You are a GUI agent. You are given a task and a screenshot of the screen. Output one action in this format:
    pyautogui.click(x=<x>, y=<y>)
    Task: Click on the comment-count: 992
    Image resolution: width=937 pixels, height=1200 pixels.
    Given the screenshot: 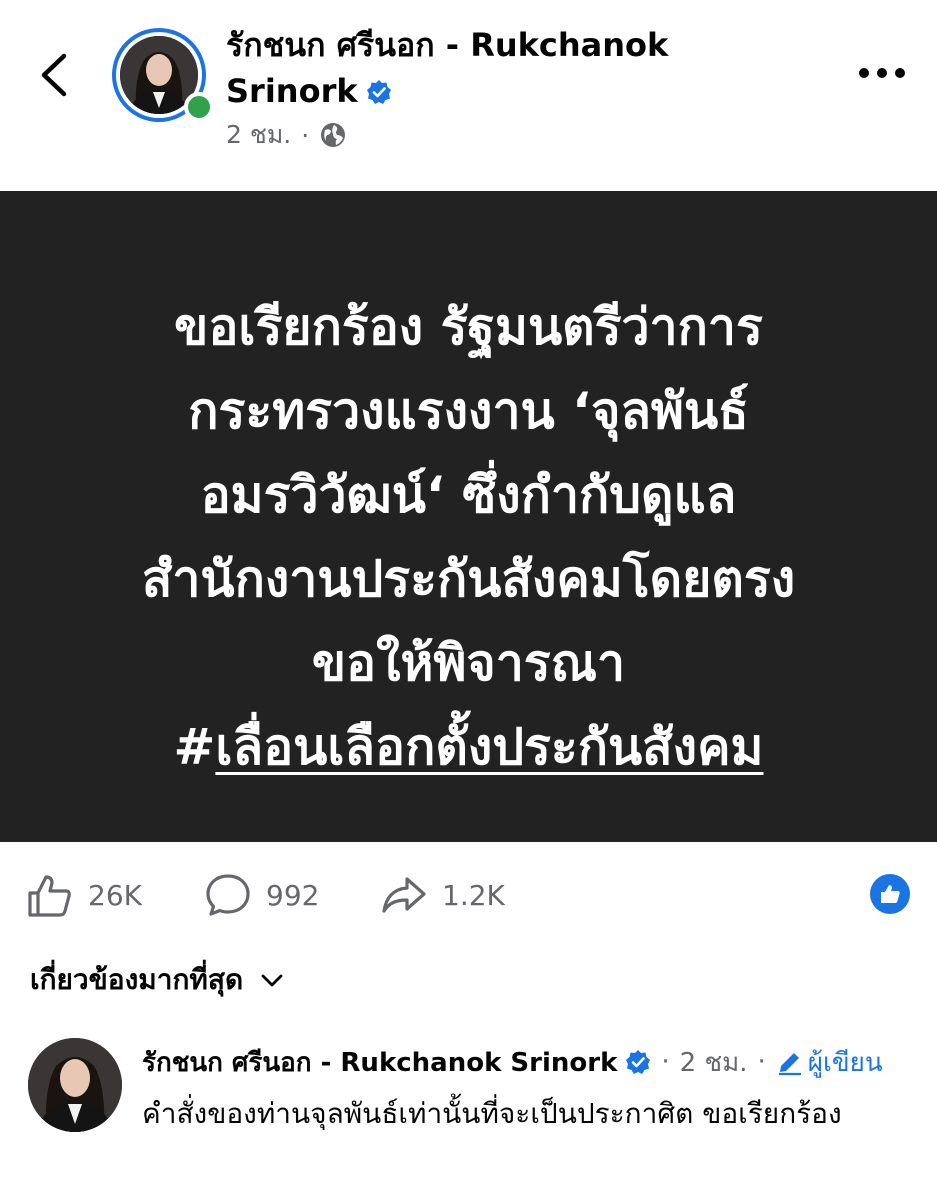 What is the action you would take?
    pyautogui.click(x=293, y=895)
    